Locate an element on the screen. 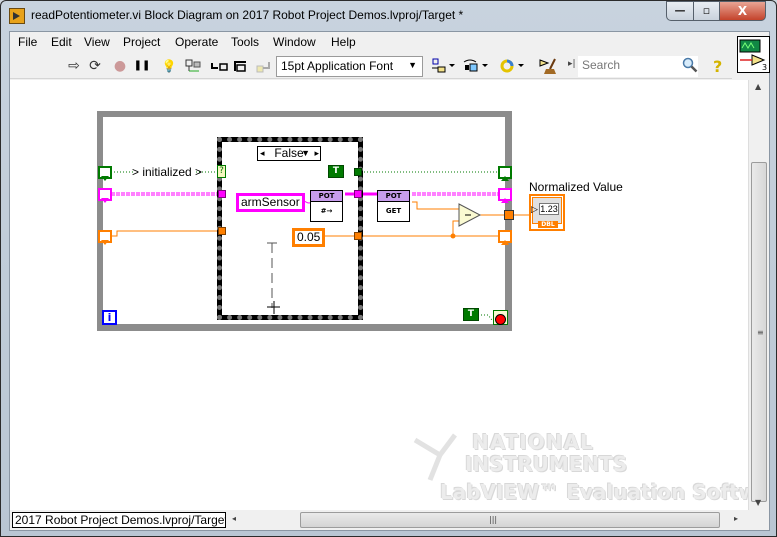  labview-vi-icon is located at coordinates (17, 16).